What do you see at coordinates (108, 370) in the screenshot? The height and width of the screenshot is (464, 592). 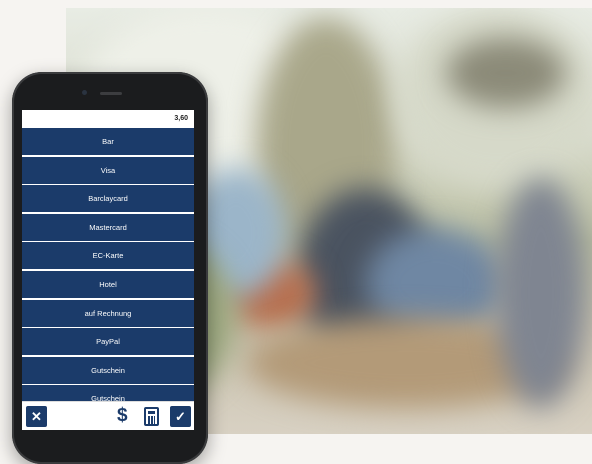 I see `payment-method-gutschein: Gutschein` at bounding box center [108, 370].